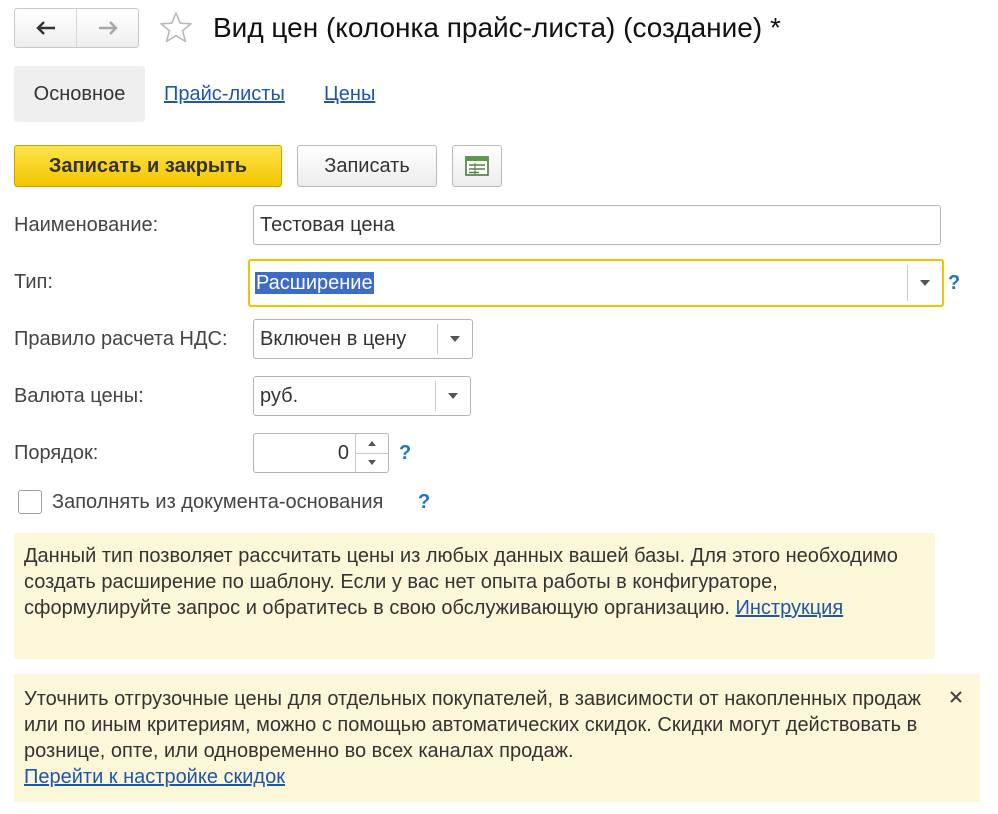 This screenshot has height=814, width=998. I want to click on report-table-icon, so click(477, 166).